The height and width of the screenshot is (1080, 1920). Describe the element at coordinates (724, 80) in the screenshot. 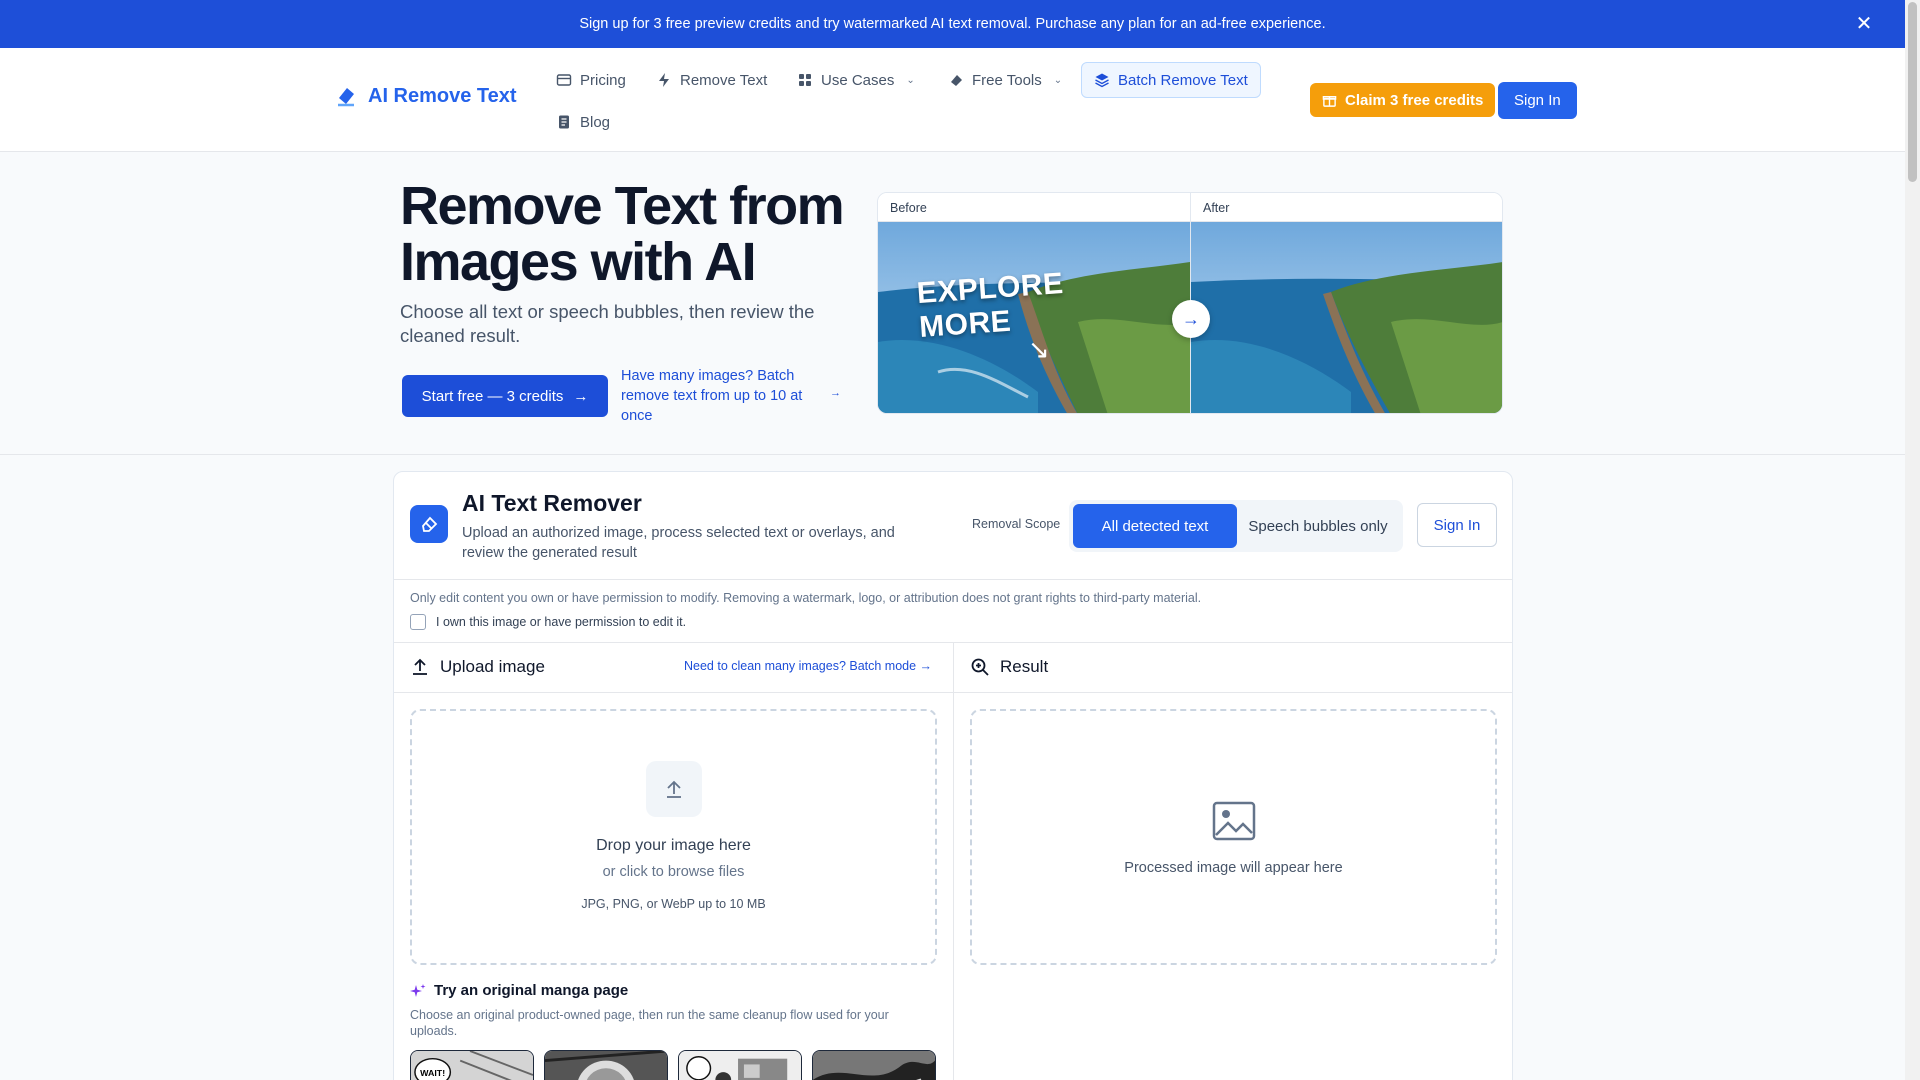

I see `nav-remove-text-label: Remove Text` at that location.